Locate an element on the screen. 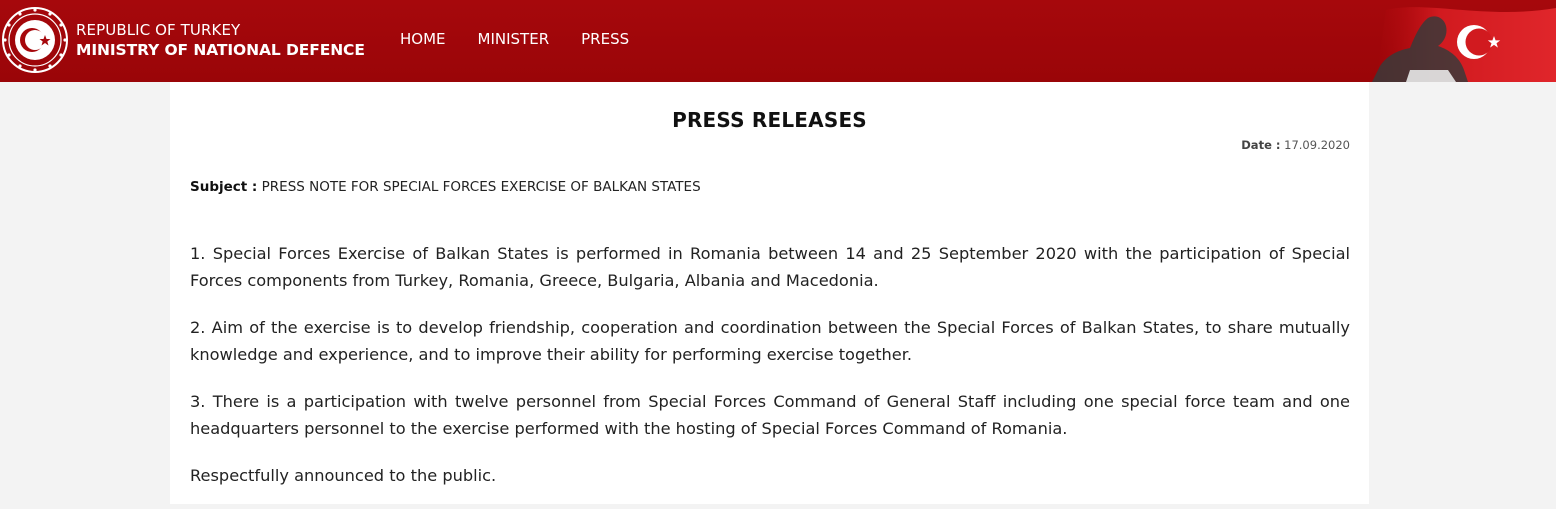  brand-line-ministry: MINISTRY OF NATIONAL DEFENCE is located at coordinates (220, 50).